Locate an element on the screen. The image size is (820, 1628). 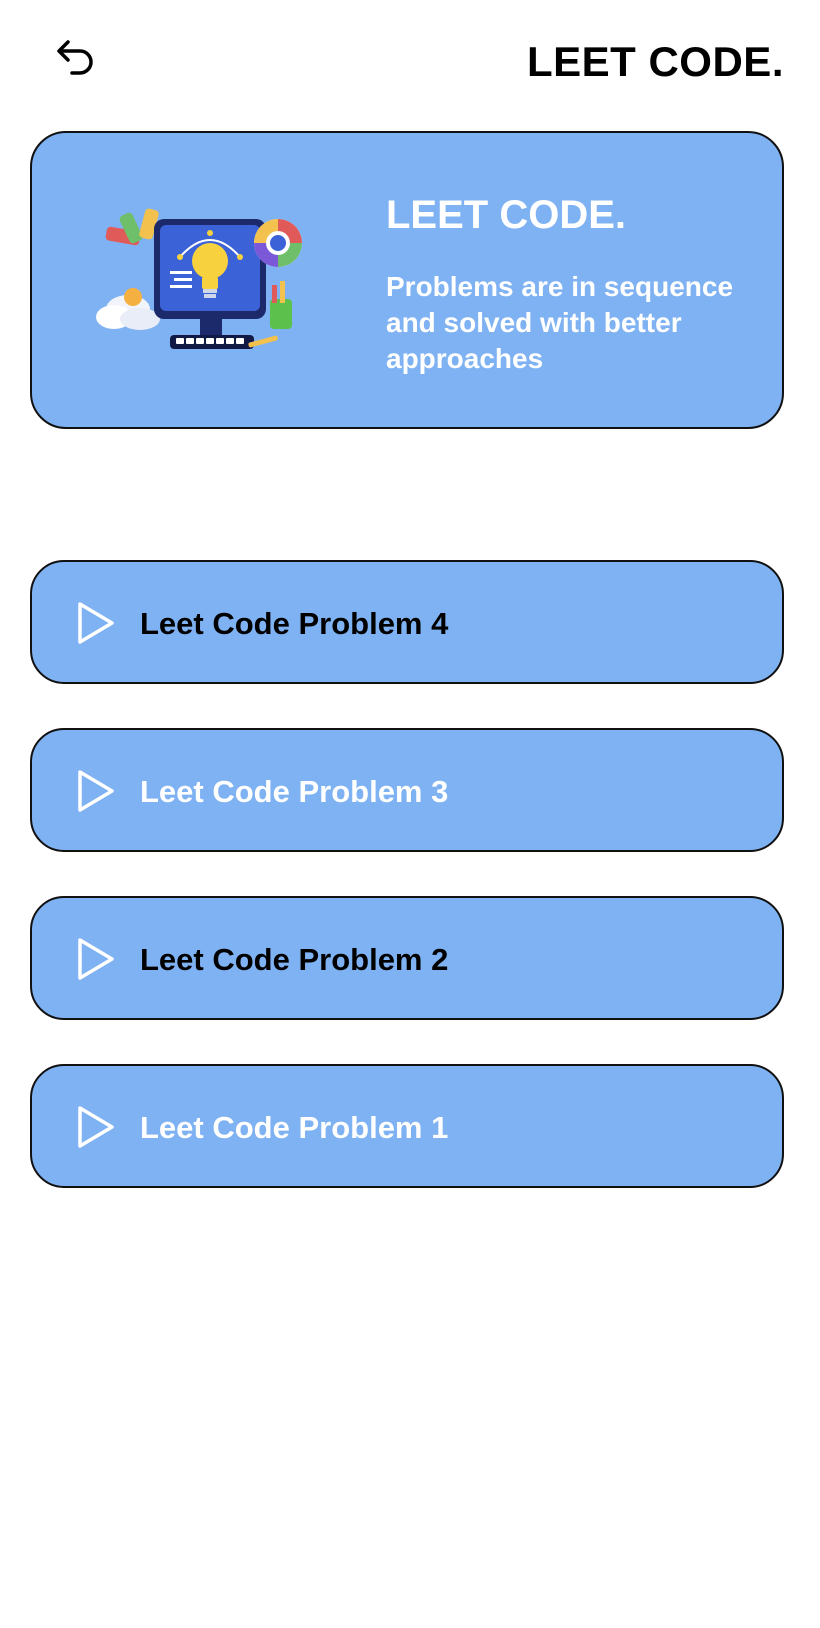
problem-label: Leet Code Problem 4 is located at coordinates (294, 623).